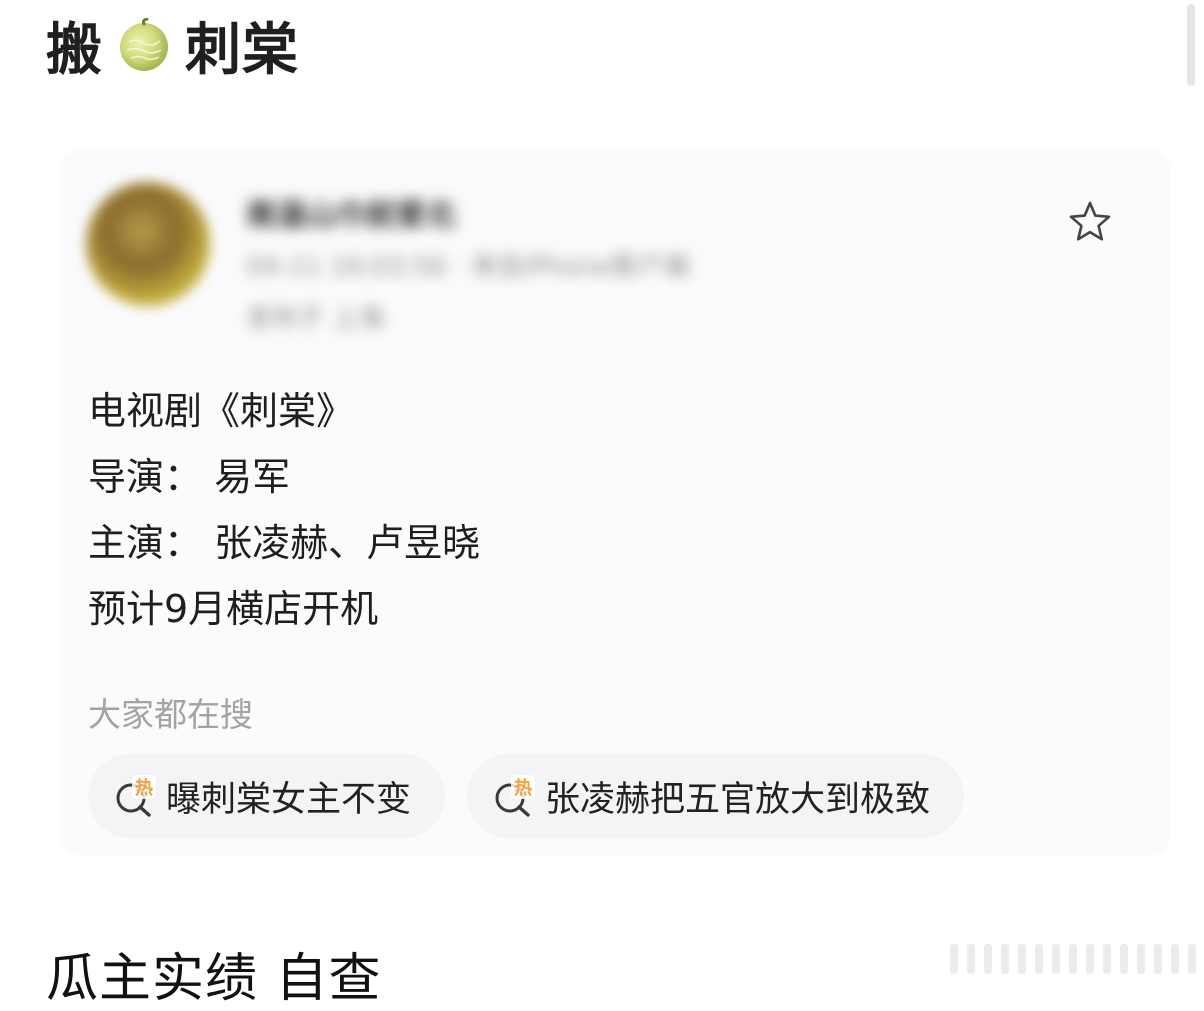 This screenshot has height=1011, width=1204. I want to click on search-hint-list: 热 曝刺棠女主不变 热 张凌赫把五官放大到极致, so click(526, 796).